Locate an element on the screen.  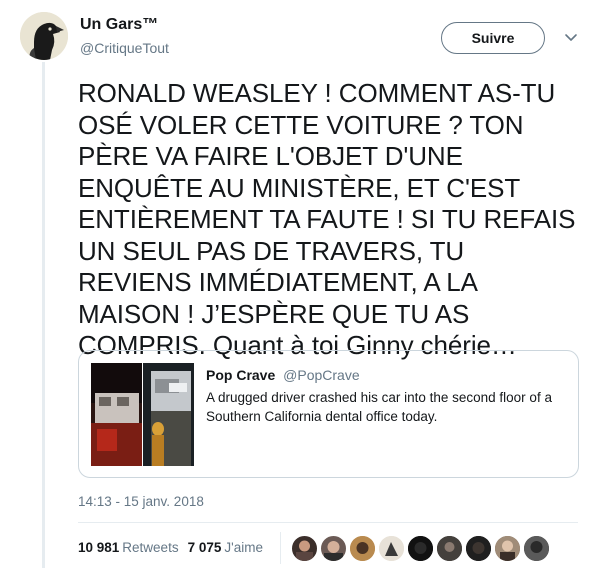
divider is located at coordinates (328, 522).